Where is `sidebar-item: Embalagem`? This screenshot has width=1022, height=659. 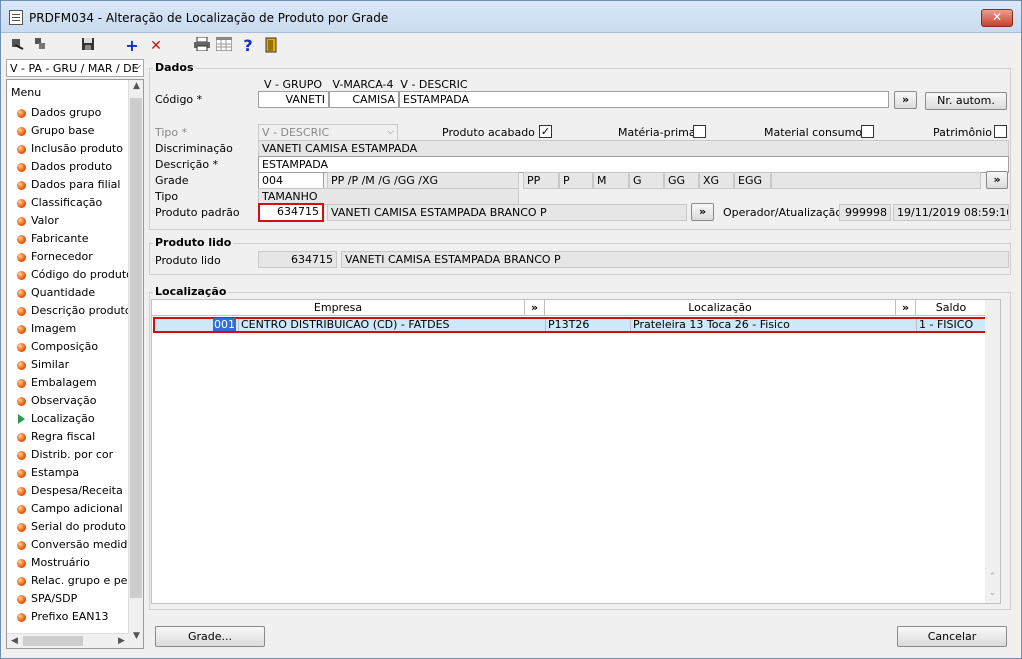 sidebar-item: Embalagem is located at coordinates (68, 383).